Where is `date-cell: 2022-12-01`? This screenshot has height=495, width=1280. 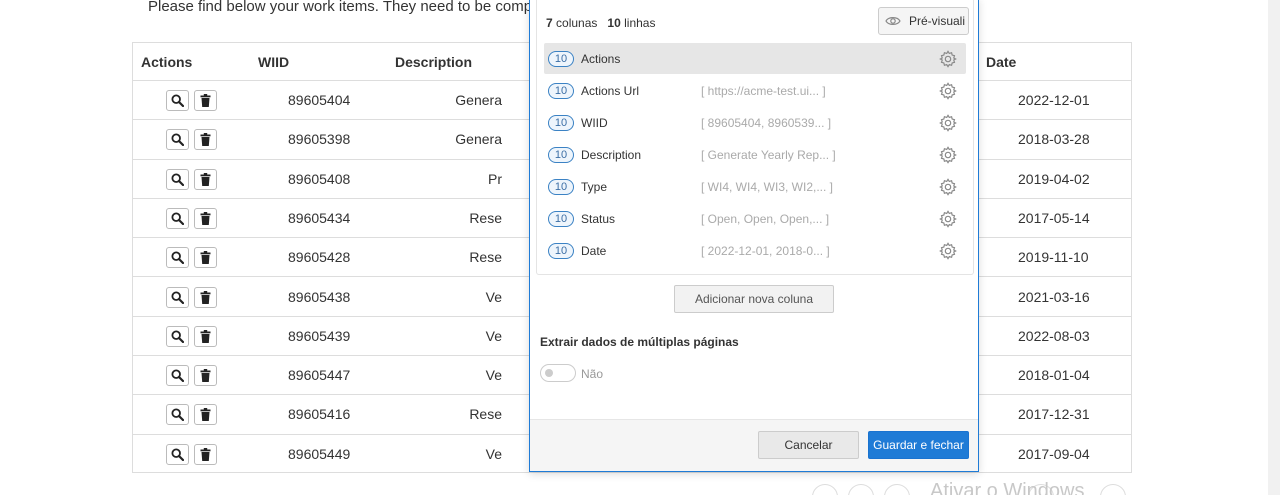
date-cell: 2022-12-01 is located at coordinates (1054, 100).